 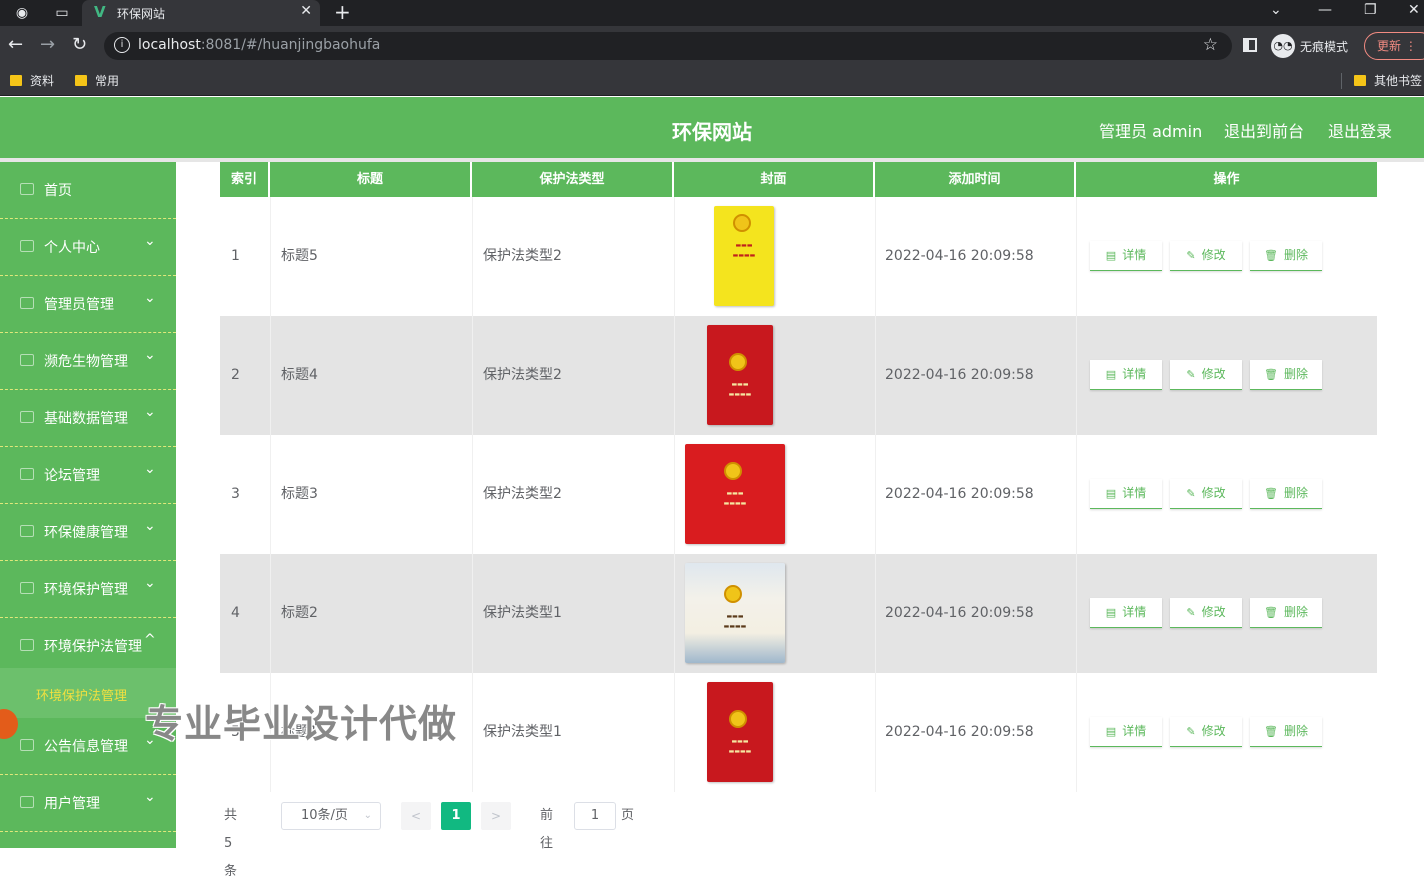 What do you see at coordinates (79, 45) in the screenshot?
I see `reload-icon: ↻` at bounding box center [79, 45].